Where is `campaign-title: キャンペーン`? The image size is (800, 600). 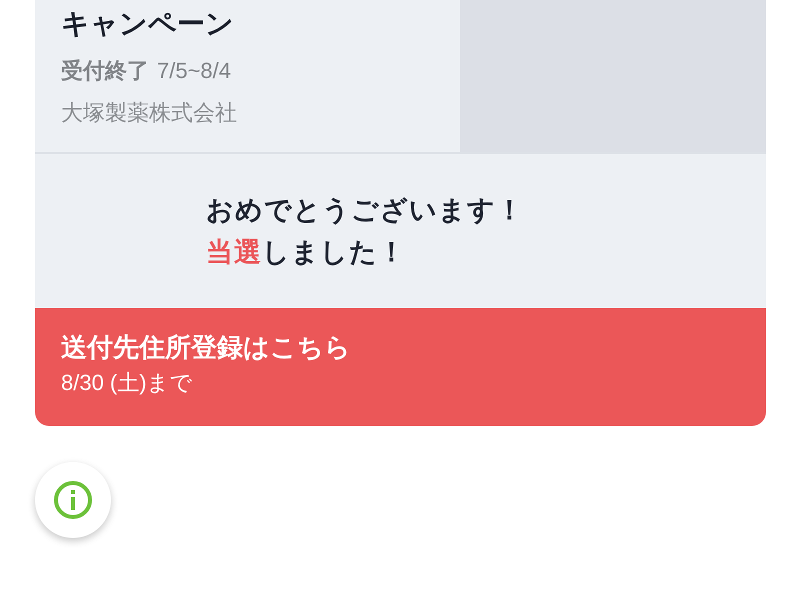 campaign-title: キャンペーン is located at coordinates (148, 24).